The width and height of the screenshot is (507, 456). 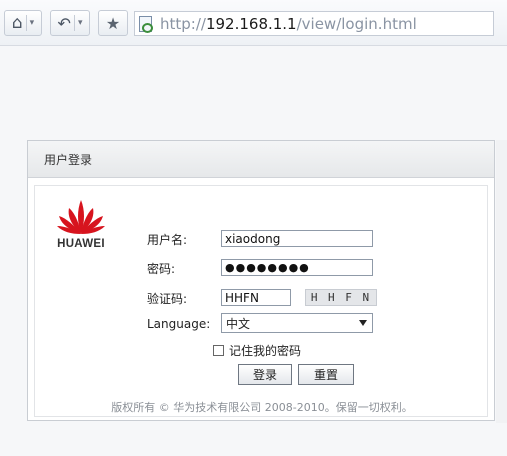 I want to click on password-value: ●●●●●●●●, so click(x=267, y=267).